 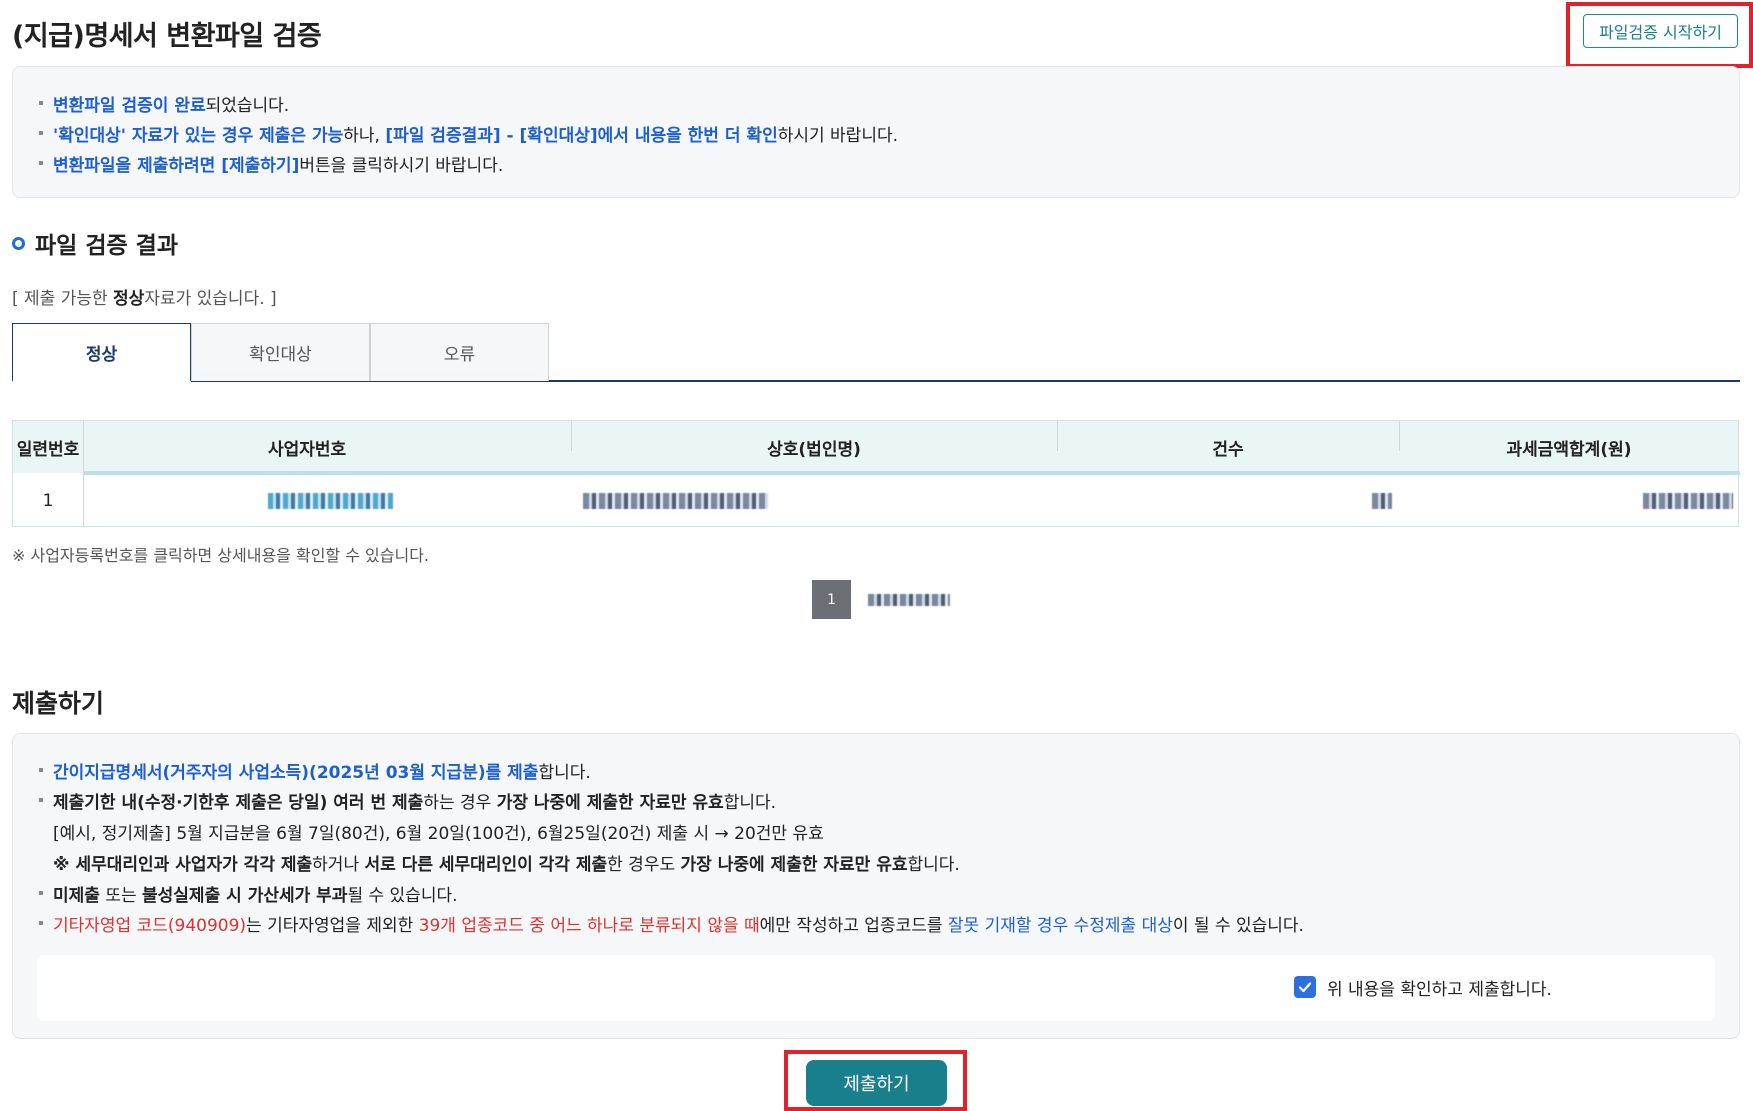 What do you see at coordinates (831, 599) in the screenshot?
I see `pagination-current-page: 1` at bounding box center [831, 599].